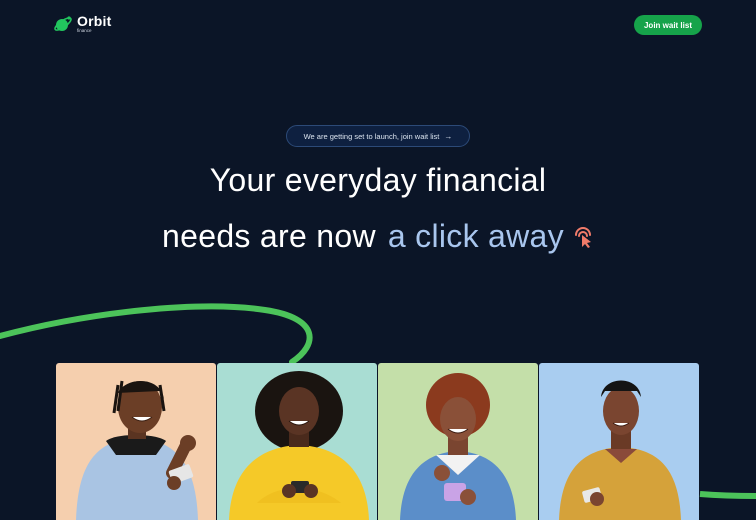 The image size is (756, 520). I want to click on arrow-right-icon: →, so click(448, 136).